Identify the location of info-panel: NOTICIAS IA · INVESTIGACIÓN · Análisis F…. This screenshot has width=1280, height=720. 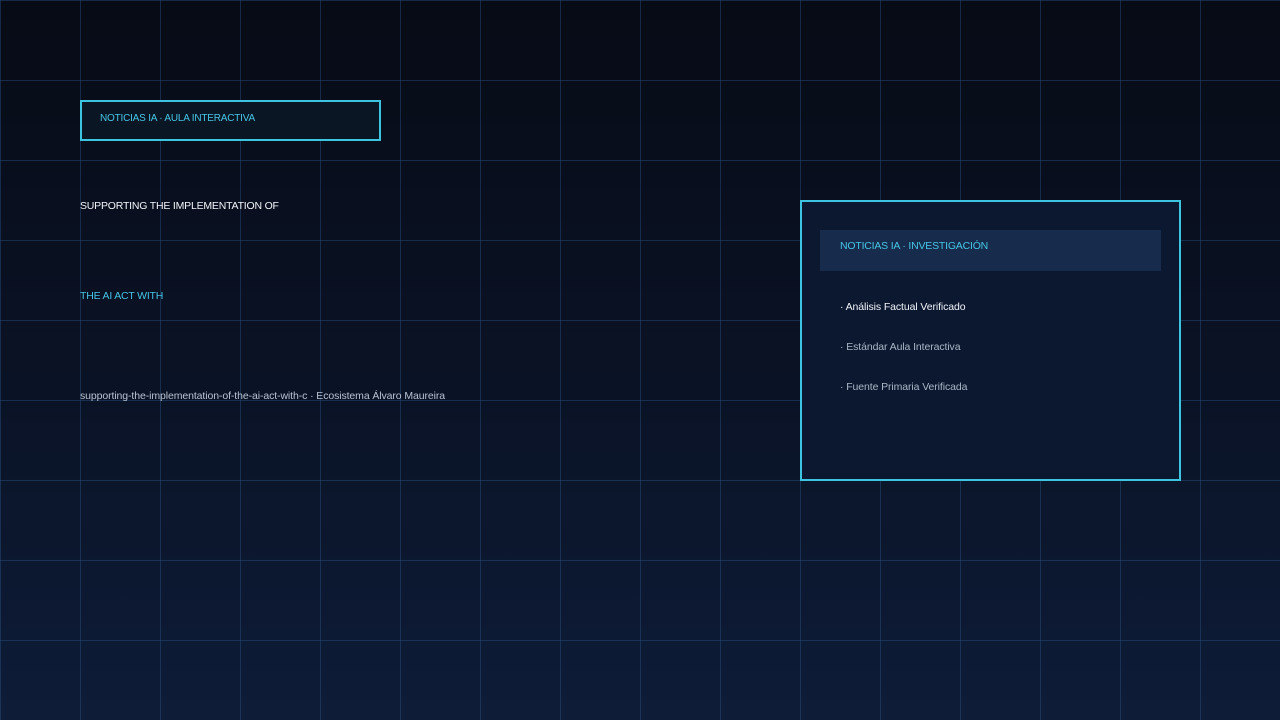
(990, 340).